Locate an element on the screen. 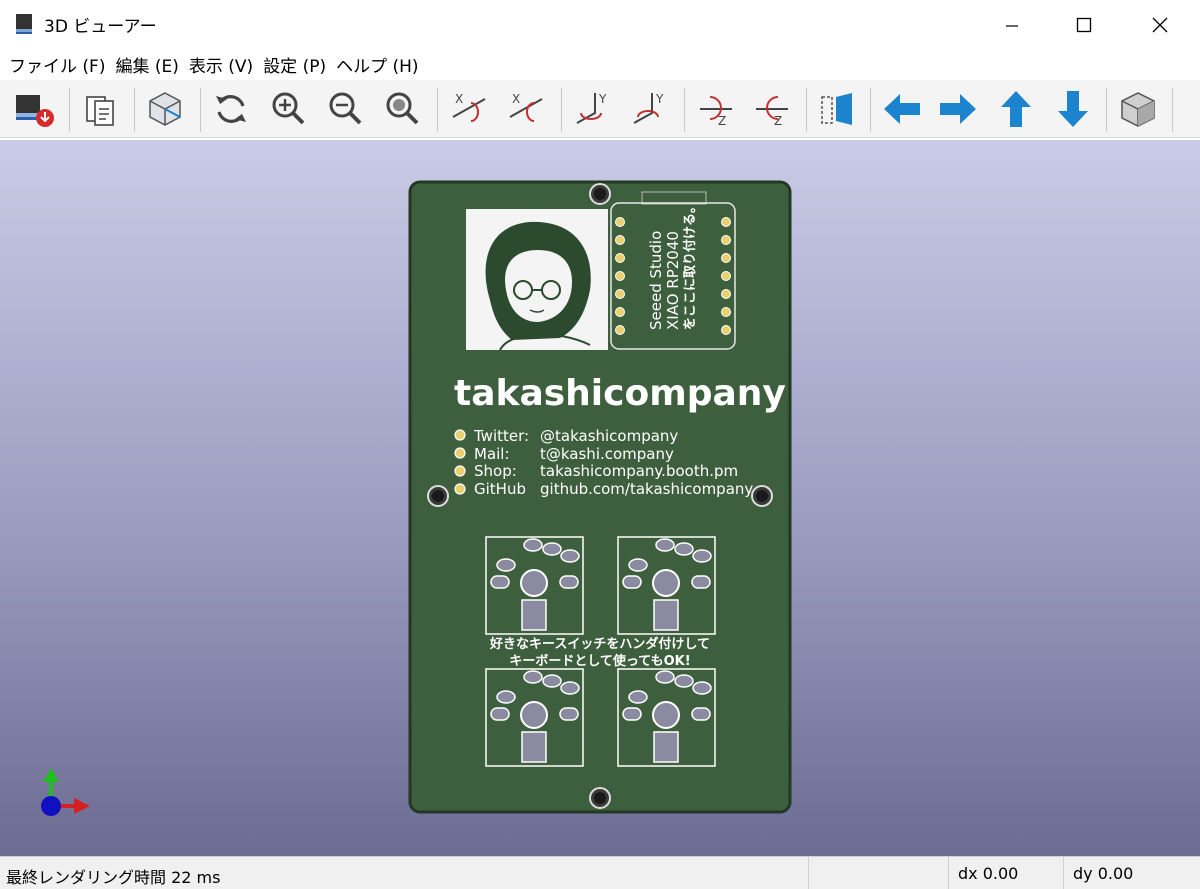 The width and height of the screenshot is (1200, 889). render-time-status: 最終レンダリング時間 22 ms is located at coordinates (113, 877).